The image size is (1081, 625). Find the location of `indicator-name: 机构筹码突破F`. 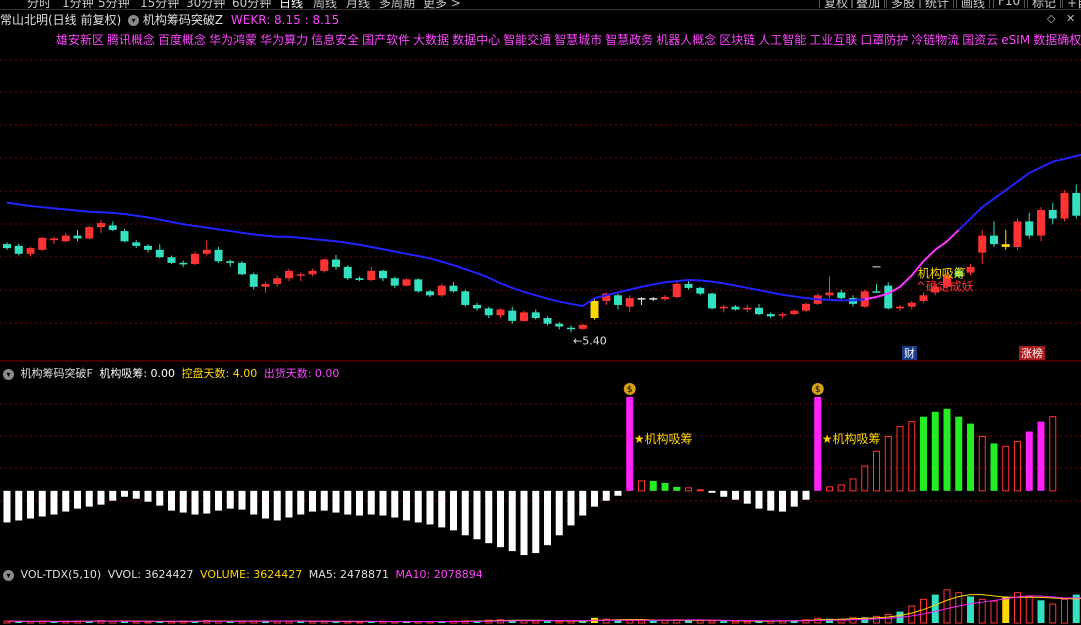

indicator-name: 机构筹码突破F is located at coordinates (57, 373).